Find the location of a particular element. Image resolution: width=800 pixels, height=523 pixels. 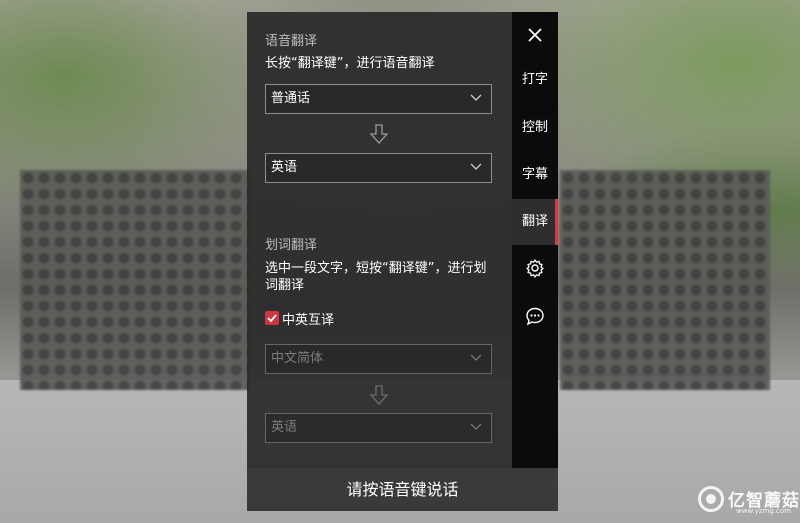

cn-en-checkbox is located at coordinates (272, 318).